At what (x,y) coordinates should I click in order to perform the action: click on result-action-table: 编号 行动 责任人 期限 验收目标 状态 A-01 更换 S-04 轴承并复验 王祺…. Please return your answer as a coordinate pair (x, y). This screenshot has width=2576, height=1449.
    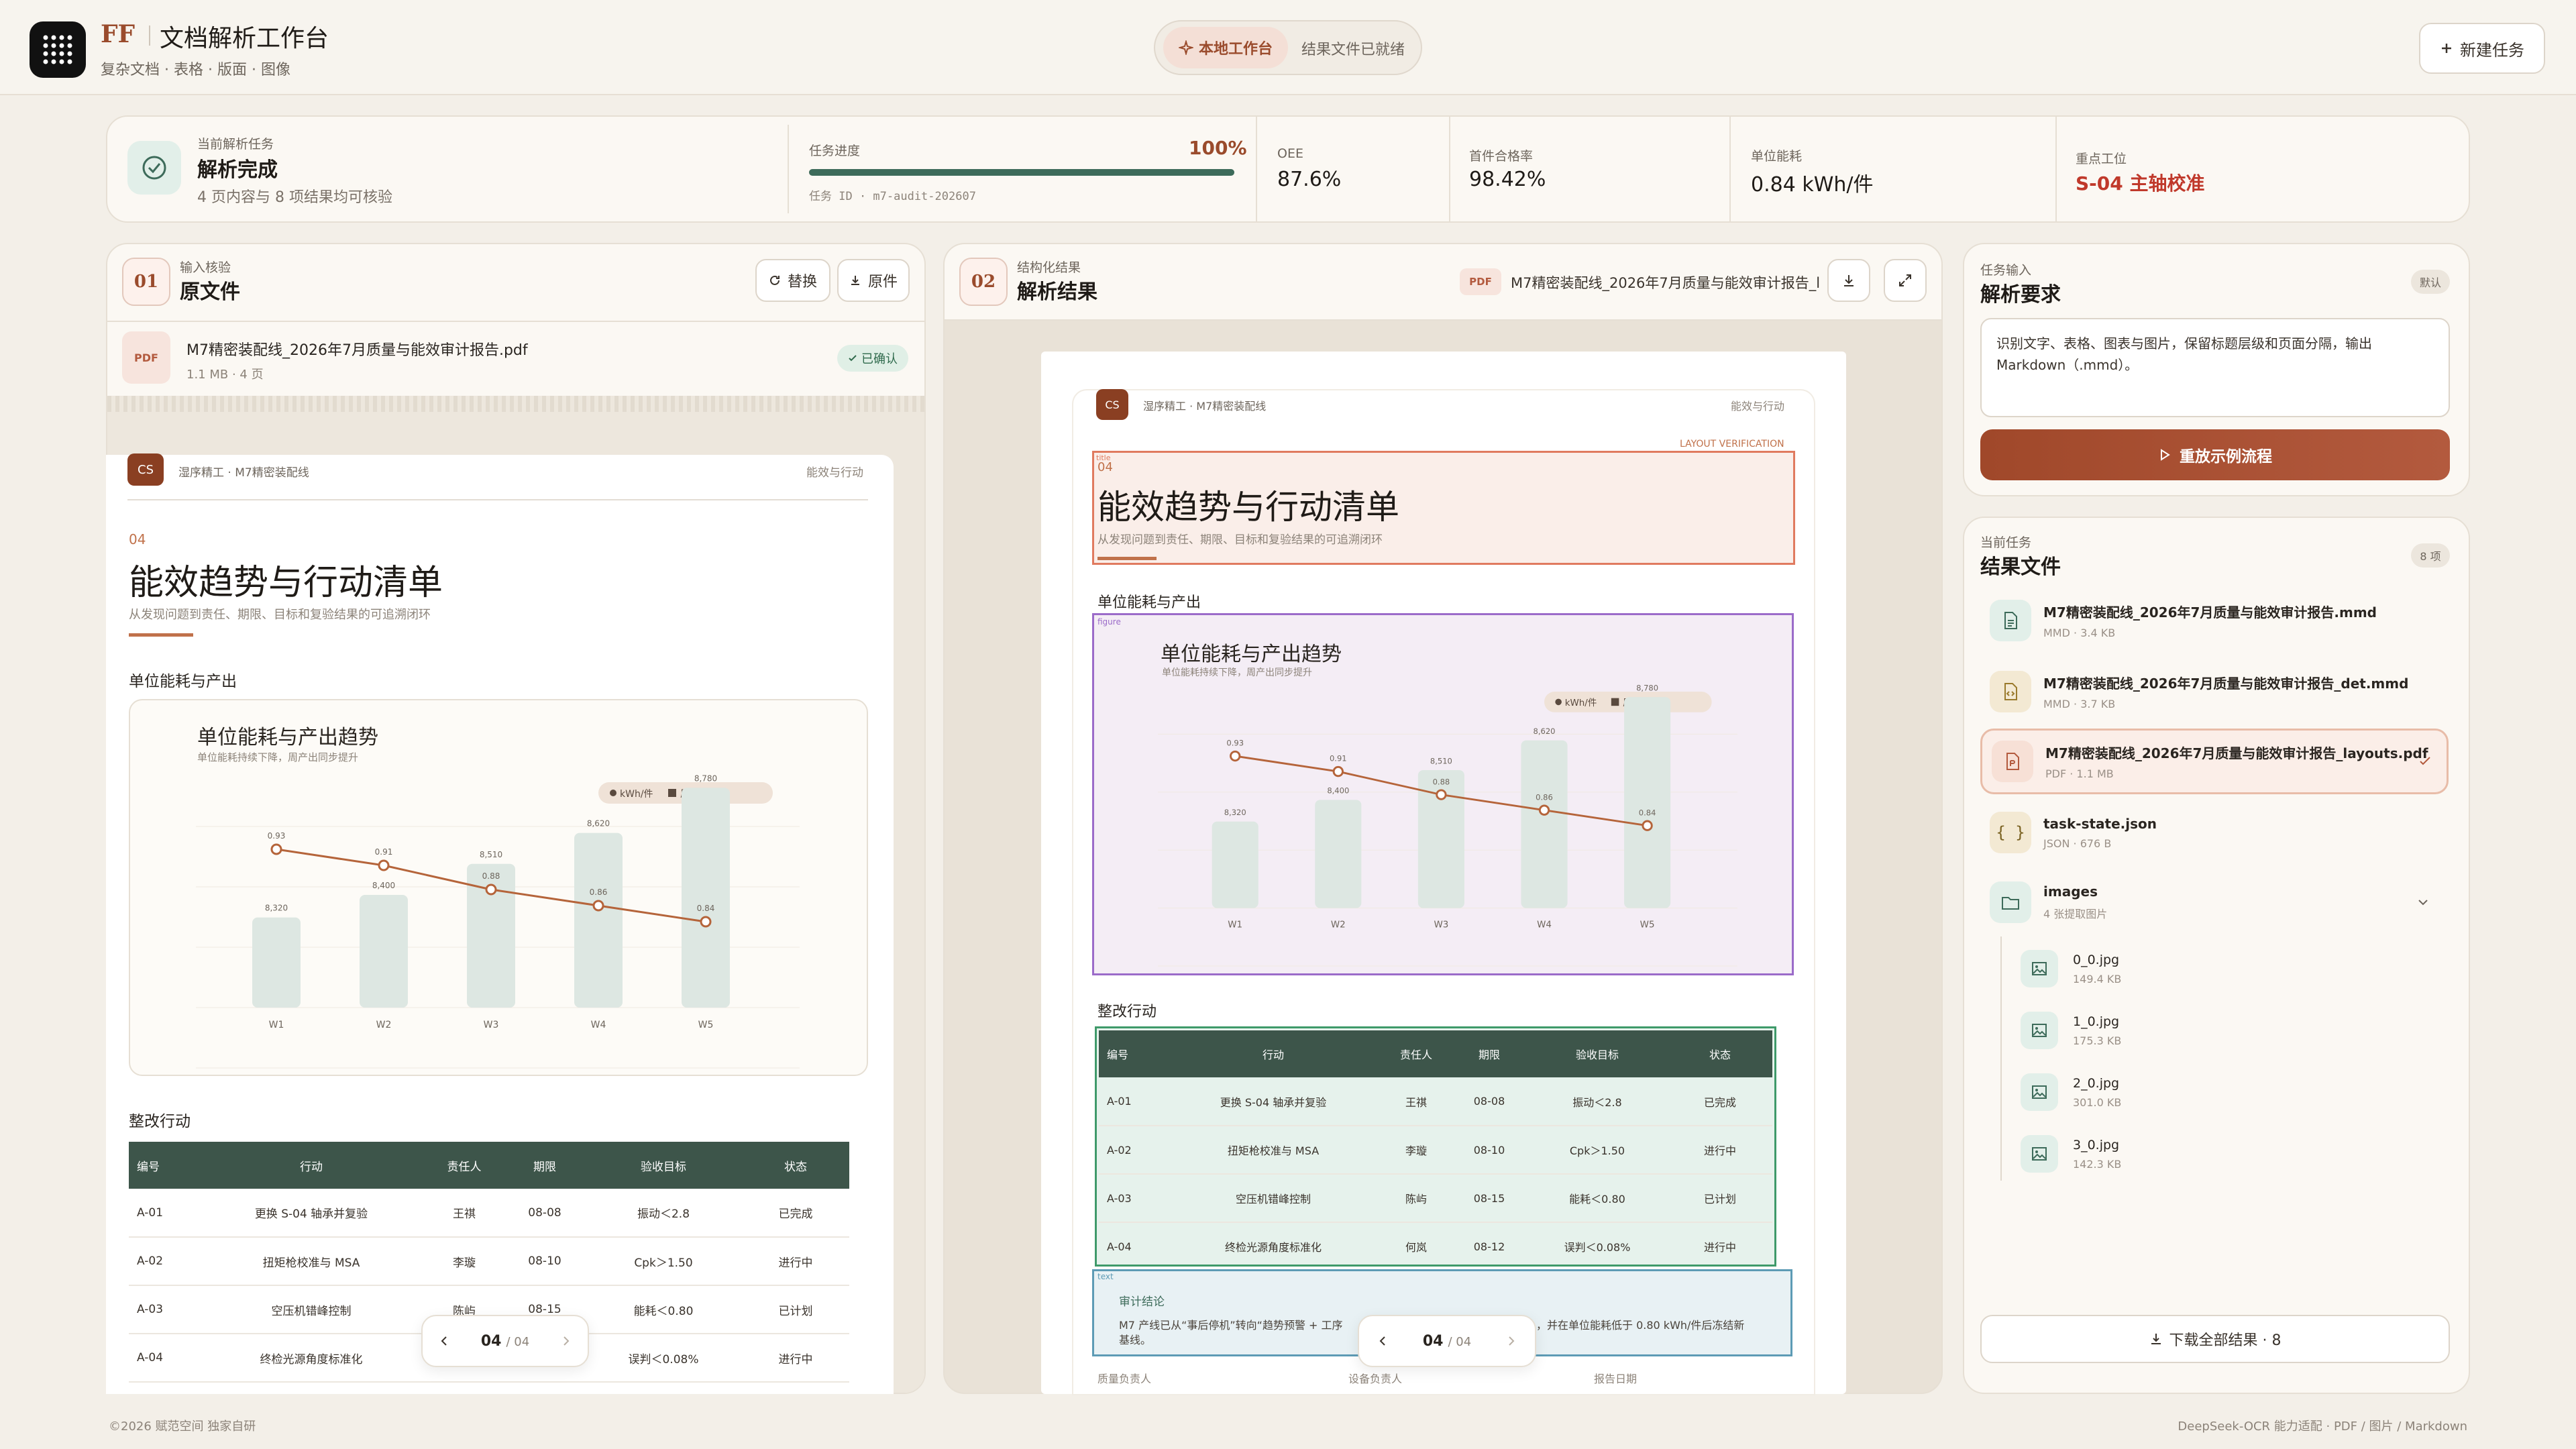
    Looking at the image, I should click on (1435, 1150).